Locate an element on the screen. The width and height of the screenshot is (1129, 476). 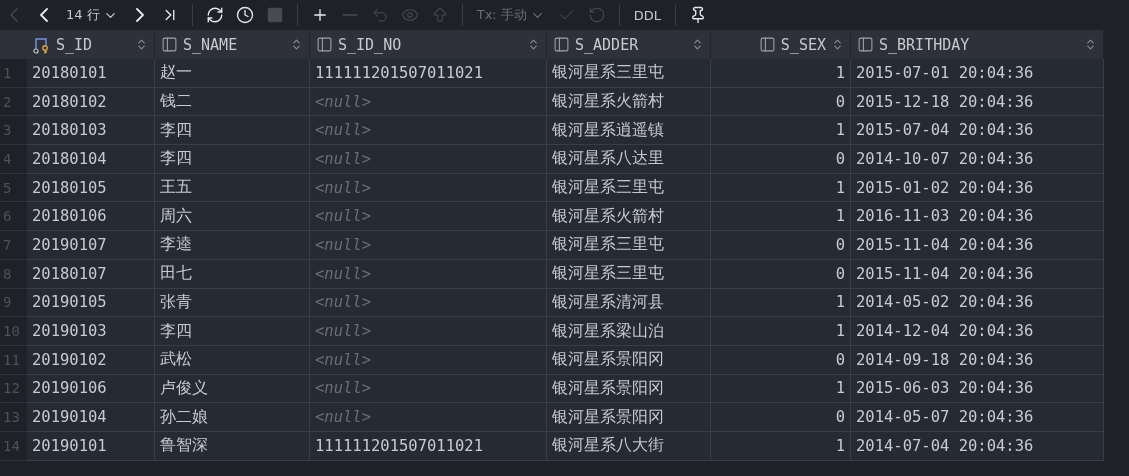
table-cell: 赵一 is located at coordinates (232, 73).